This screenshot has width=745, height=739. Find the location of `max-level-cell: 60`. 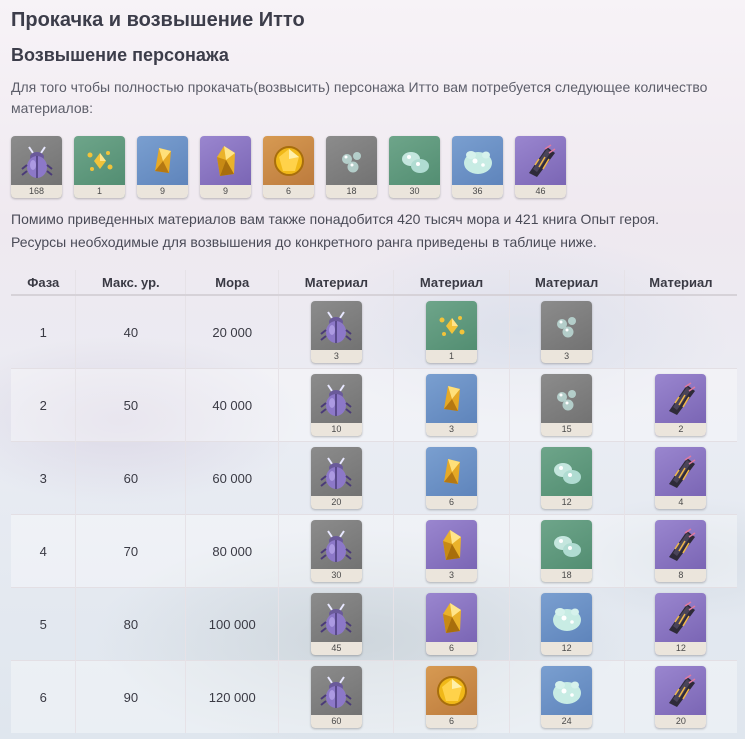

max-level-cell: 60 is located at coordinates (130, 478).